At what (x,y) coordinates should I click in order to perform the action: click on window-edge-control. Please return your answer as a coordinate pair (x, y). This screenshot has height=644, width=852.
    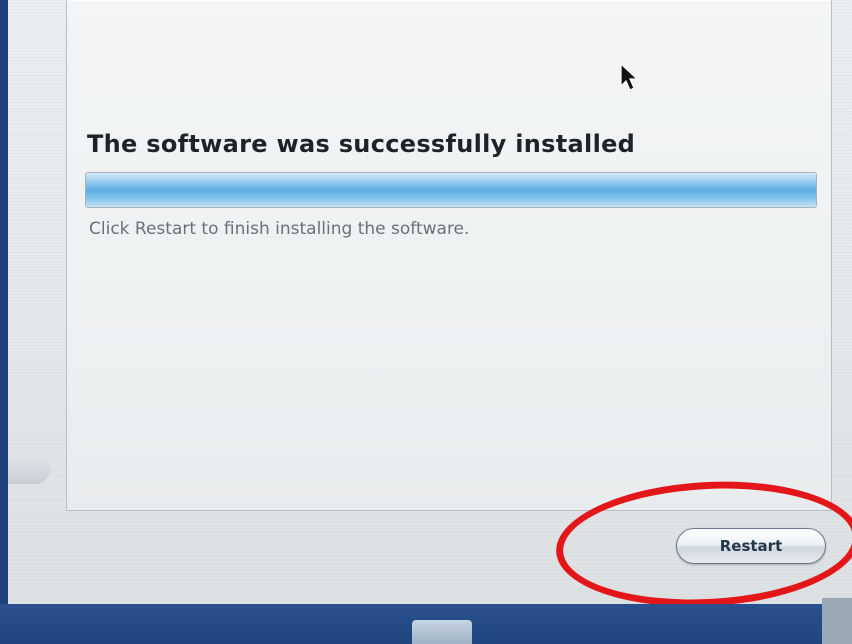
    Looking at the image, I should click on (29, 470).